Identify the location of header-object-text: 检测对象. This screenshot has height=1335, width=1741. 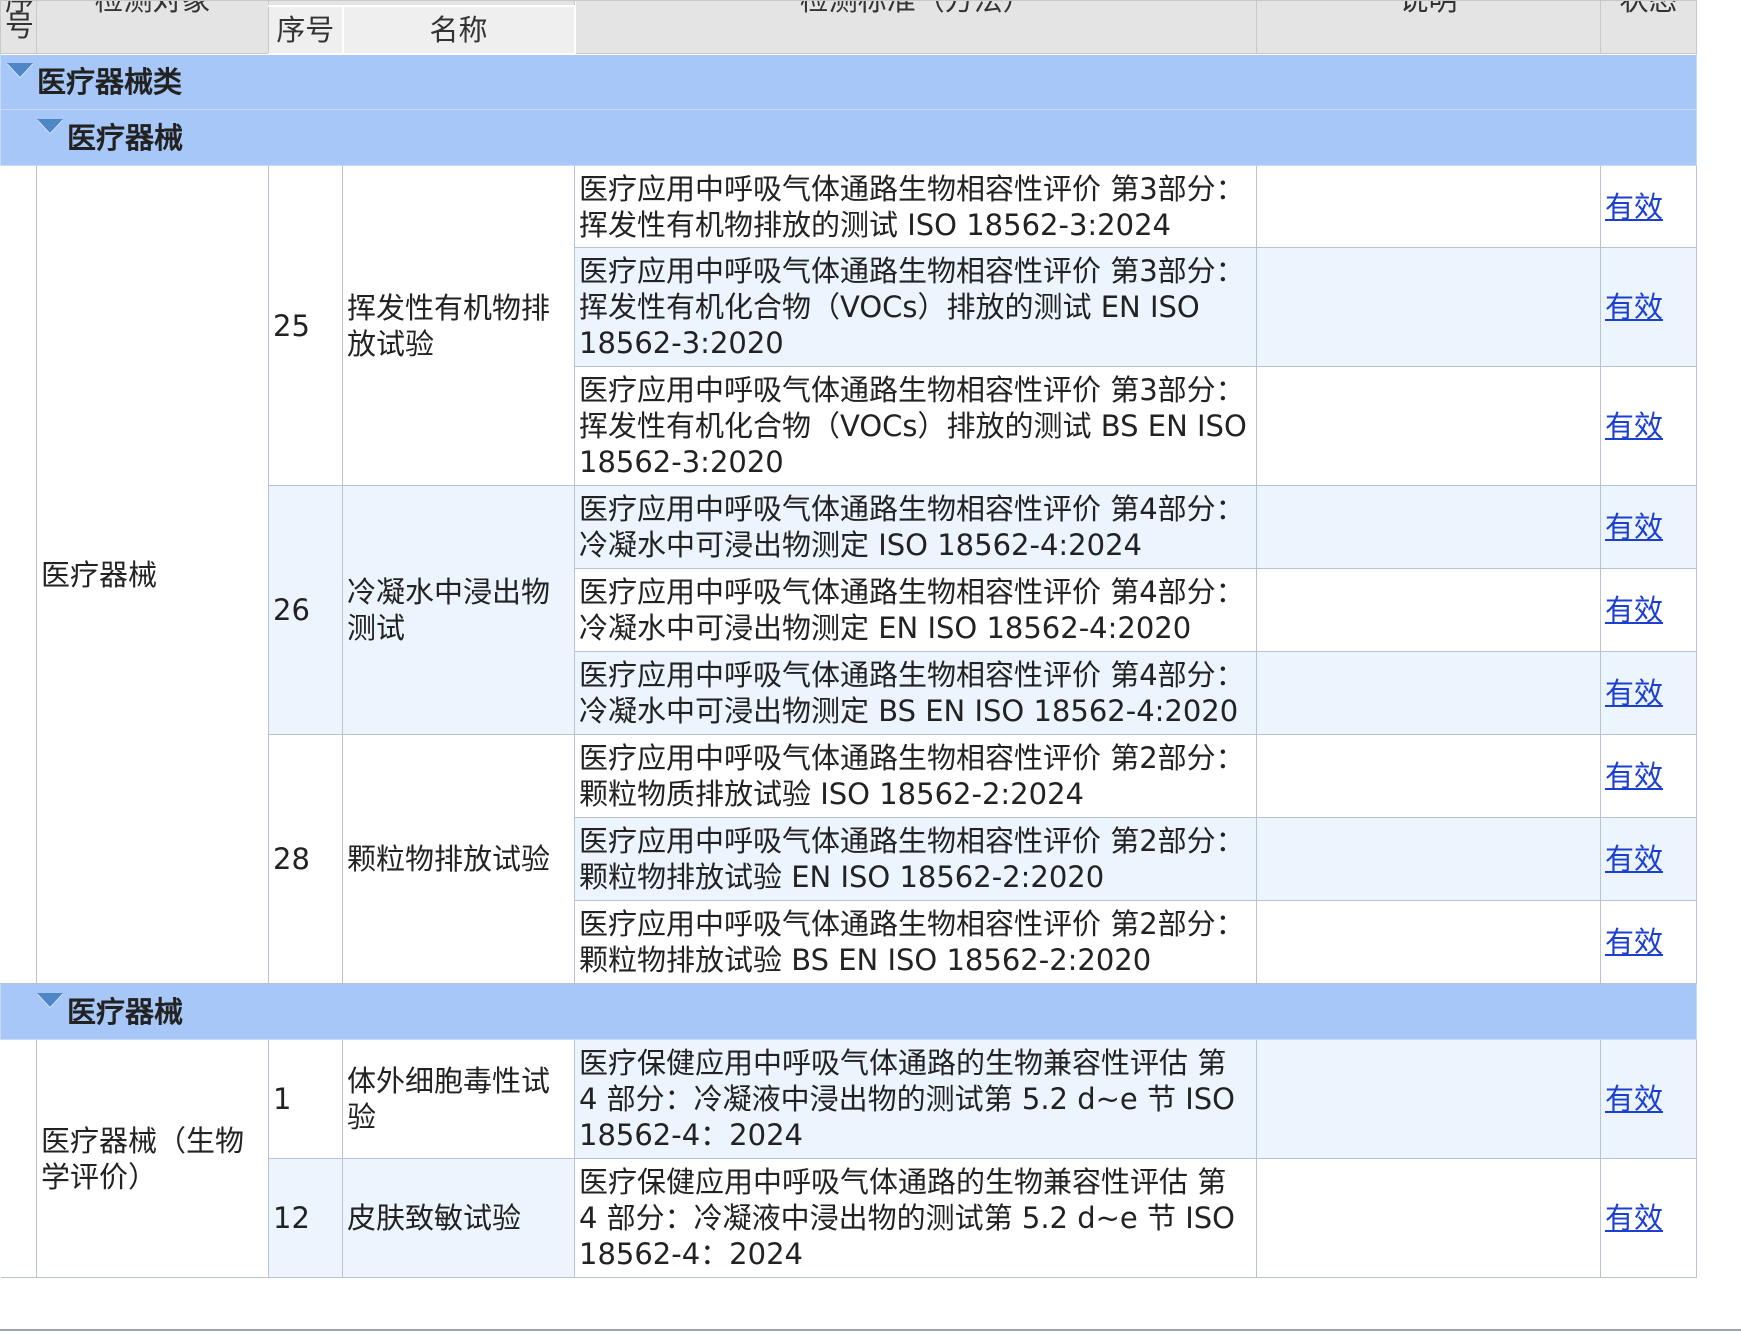
(152, 10).